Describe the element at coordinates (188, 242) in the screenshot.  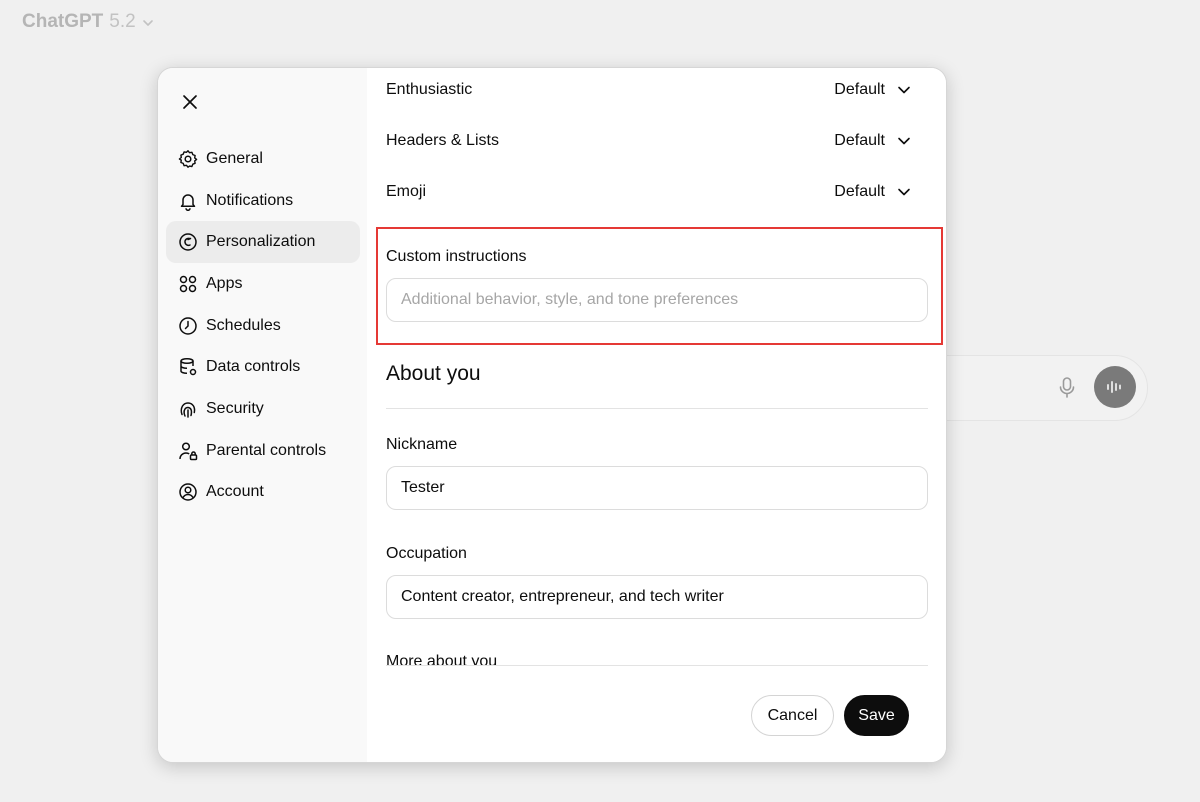
I see `personalization-icon` at that location.